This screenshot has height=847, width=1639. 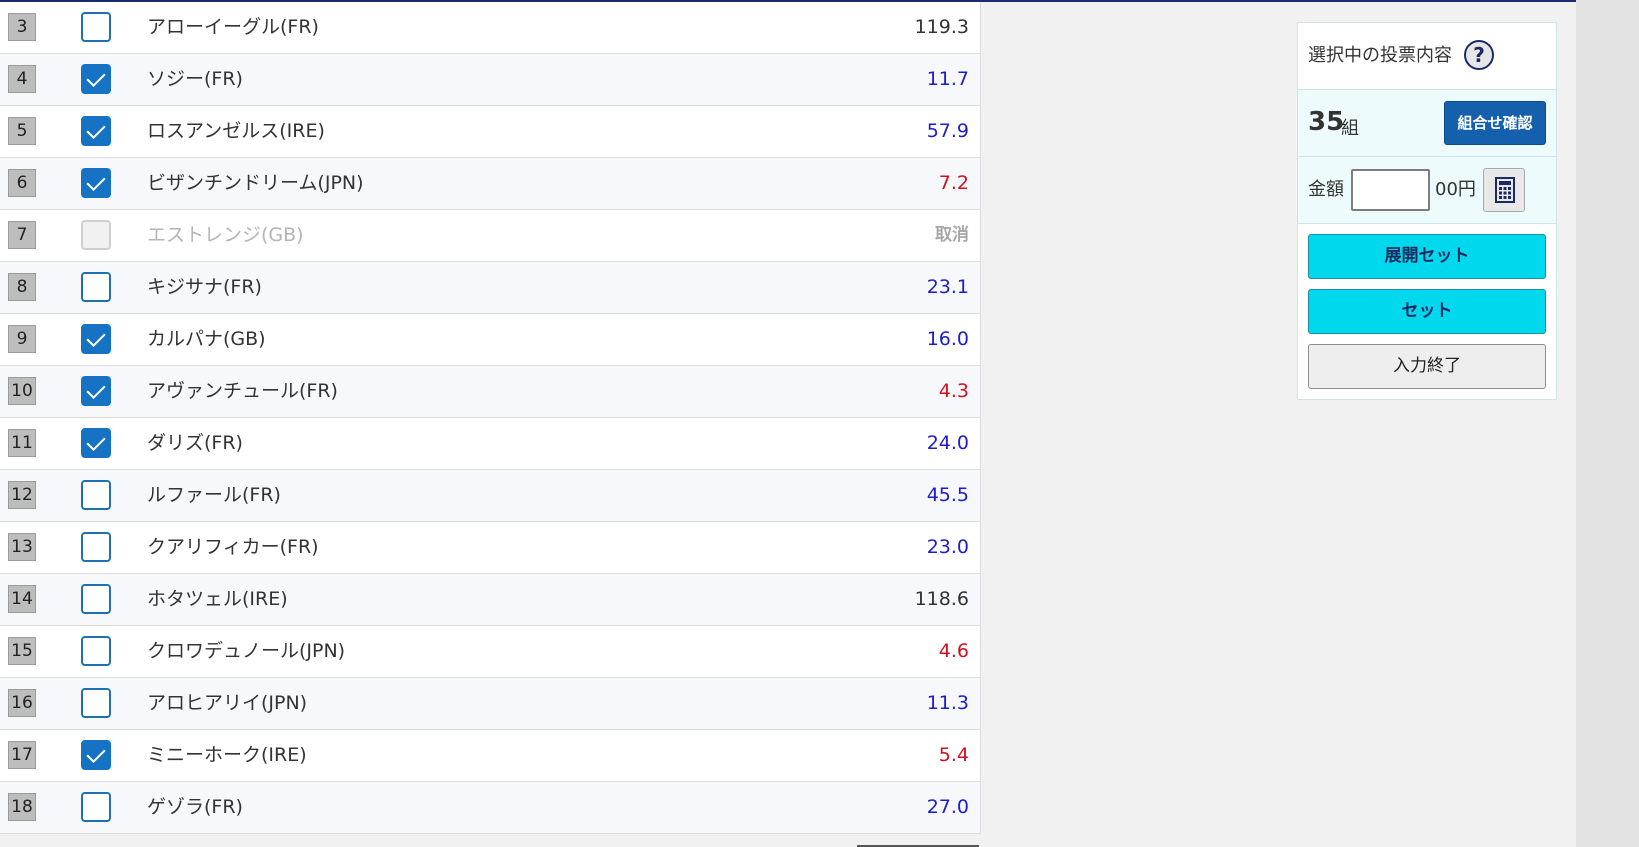 What do you see at coordinates (227, 703) in the screenshot?
I see `horse-name: アロヒアリイ(JPN)` at bounding box center [227, 703].